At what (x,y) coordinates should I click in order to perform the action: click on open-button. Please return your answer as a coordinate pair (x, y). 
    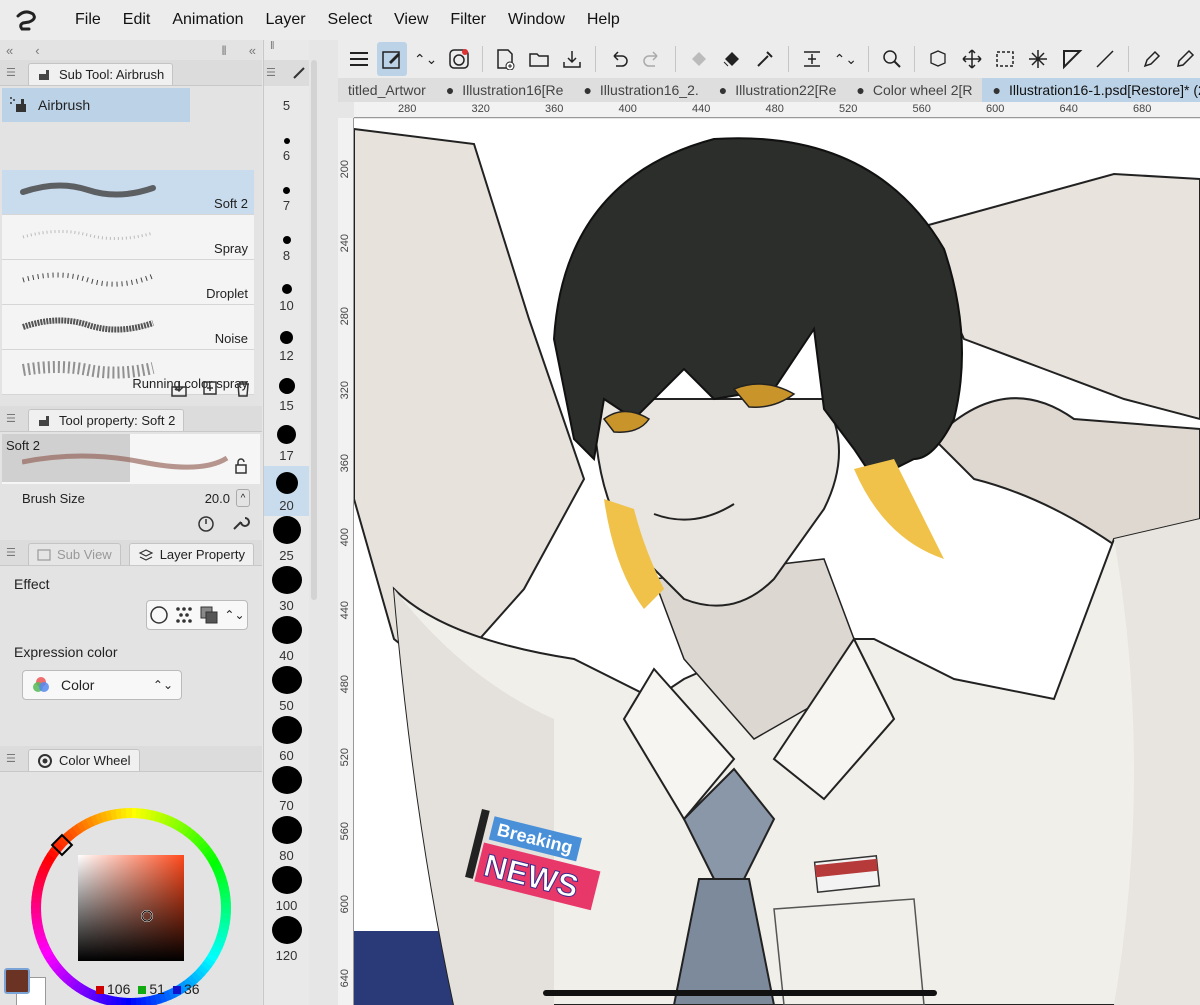
    Looking at the image, I should click on (538, 59).